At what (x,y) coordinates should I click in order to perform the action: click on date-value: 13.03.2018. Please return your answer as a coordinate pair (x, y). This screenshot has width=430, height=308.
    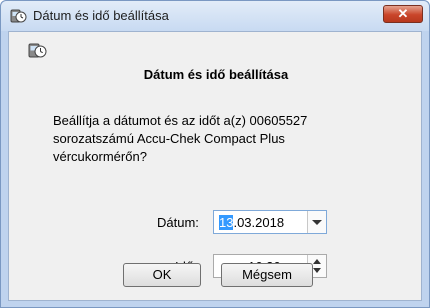
    Looking at the image, I should click on (251, 222).